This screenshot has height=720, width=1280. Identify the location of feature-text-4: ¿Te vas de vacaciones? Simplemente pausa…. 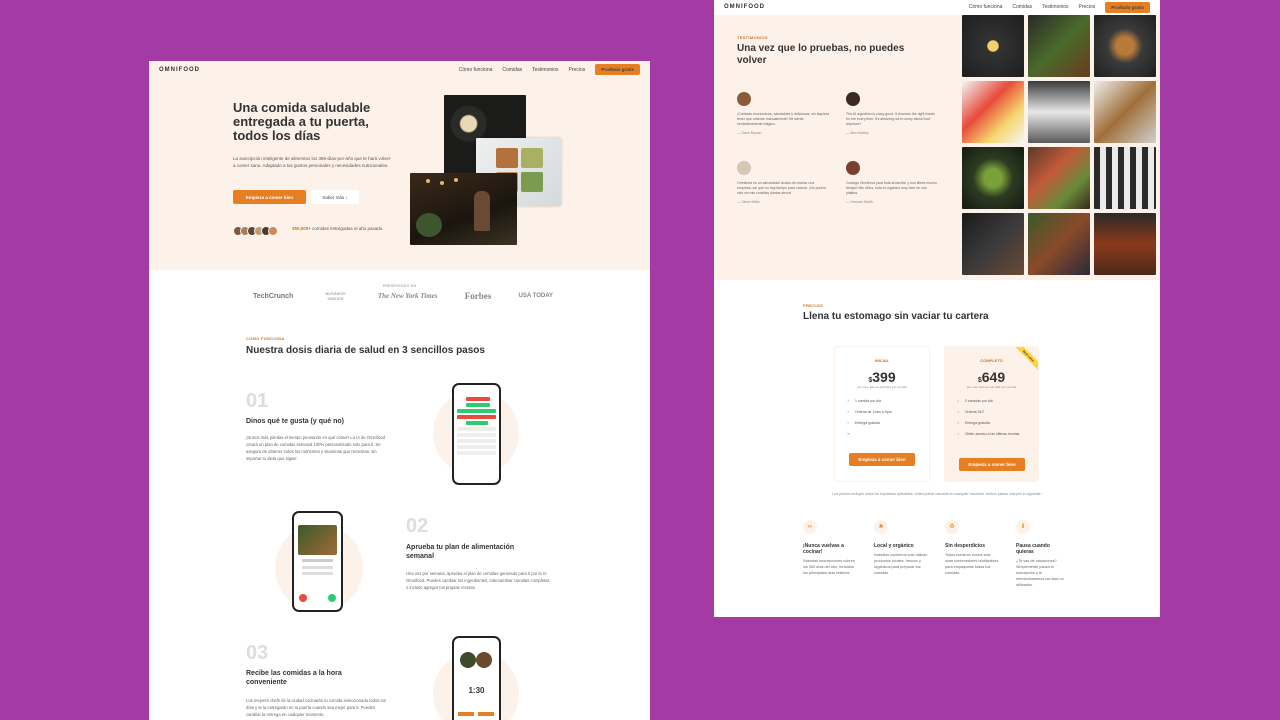
(1040, 573).